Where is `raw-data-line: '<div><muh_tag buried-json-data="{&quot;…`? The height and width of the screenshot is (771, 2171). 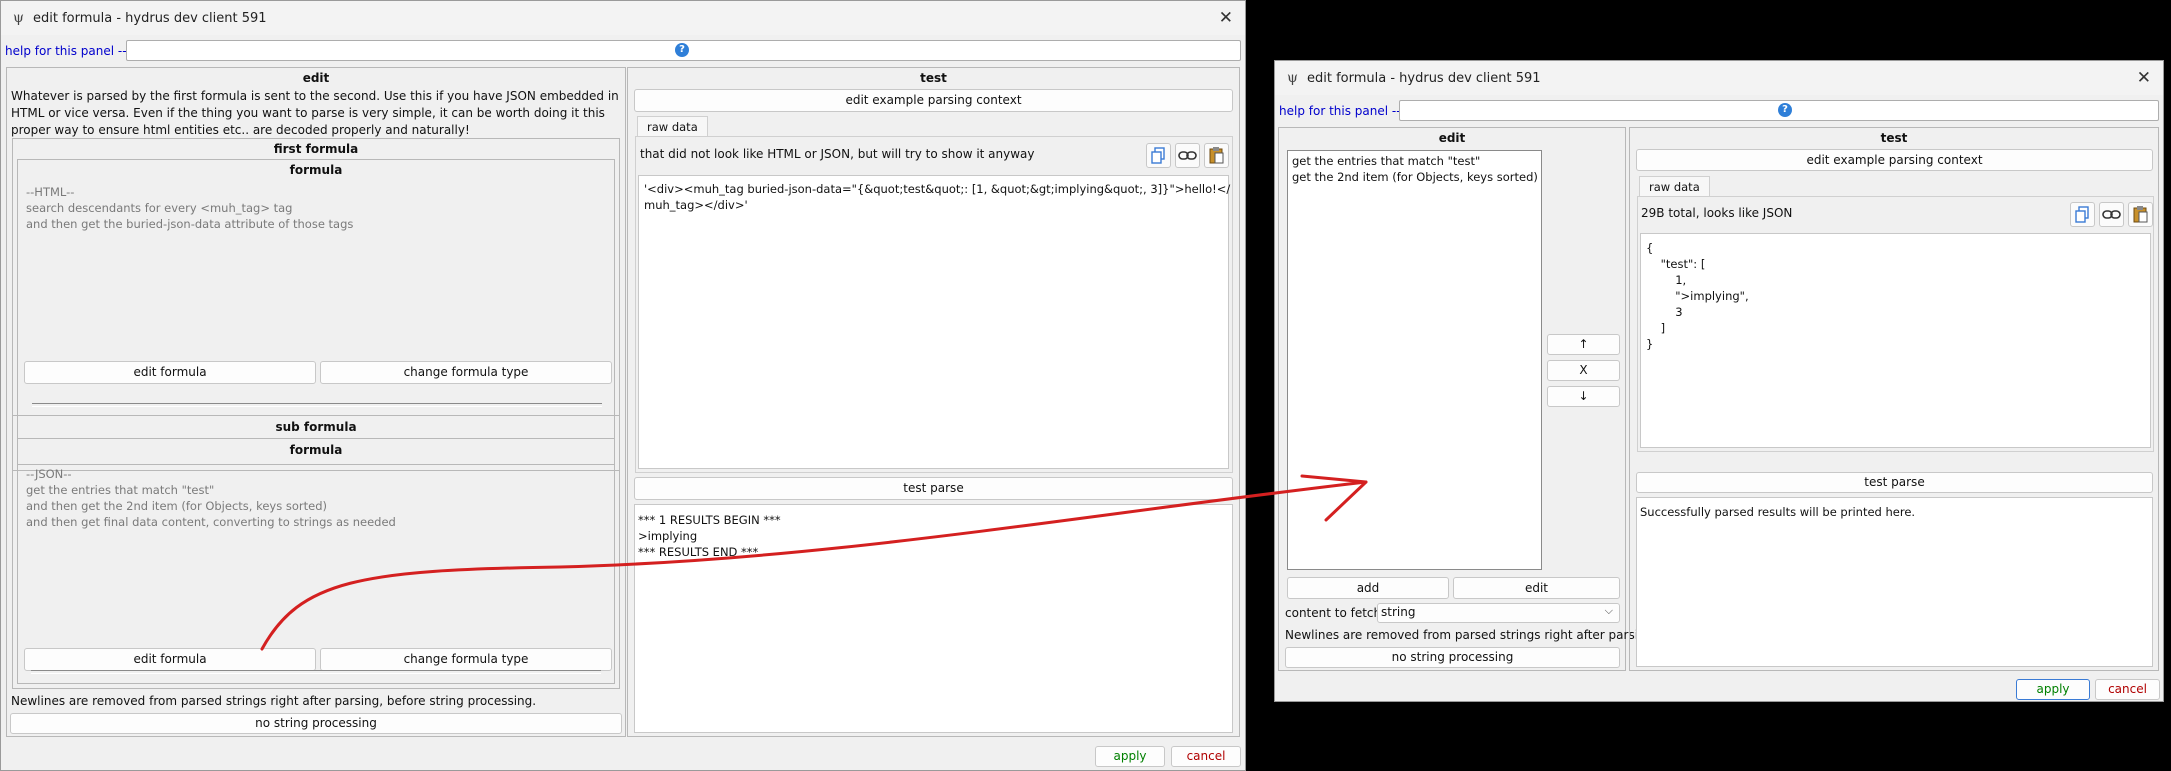
raw-data-line: '<div><muh_tag buried-json-data="{&quot;… is located at coordinates (937, 189).